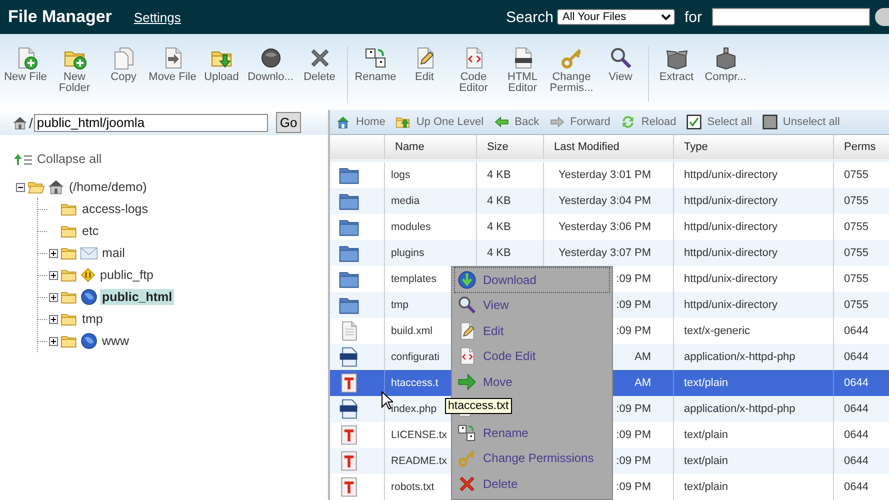 The width and height of the screenshot is (889, 500). I want to click on toolbar-button: Extract, so click(676, 64).